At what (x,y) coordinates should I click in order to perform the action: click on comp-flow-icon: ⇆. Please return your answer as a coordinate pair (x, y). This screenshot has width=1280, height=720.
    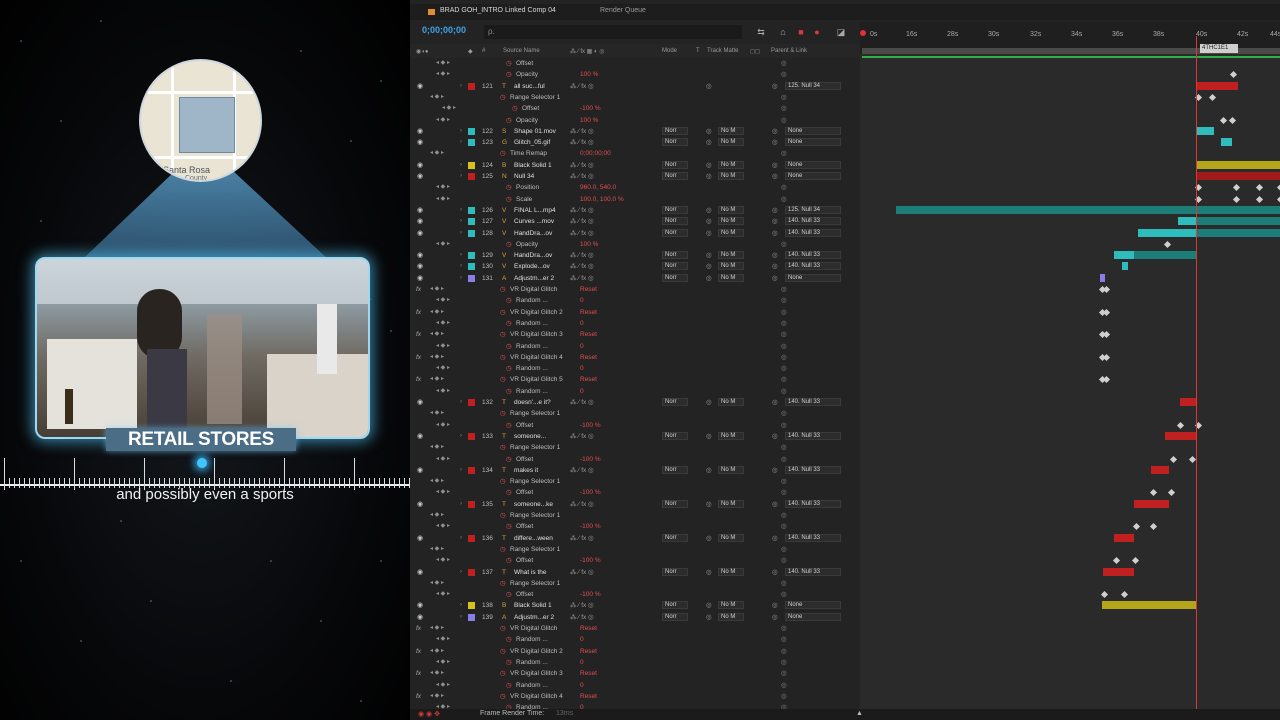
    Looking at the image, I should click on (761, 32).